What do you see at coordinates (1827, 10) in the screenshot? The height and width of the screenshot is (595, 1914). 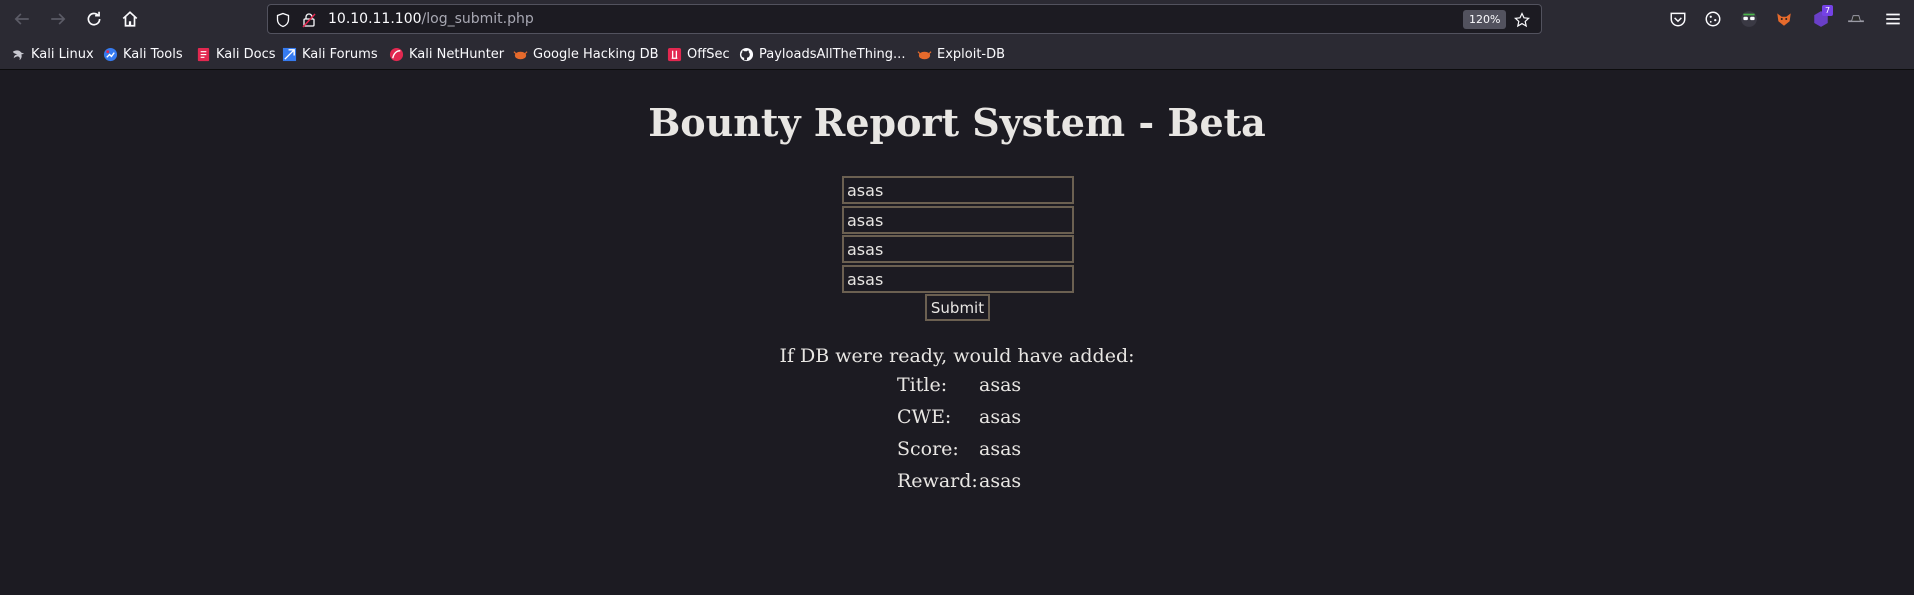 I see `extension-badge-count: 7` at bounding box center [1827, 10].